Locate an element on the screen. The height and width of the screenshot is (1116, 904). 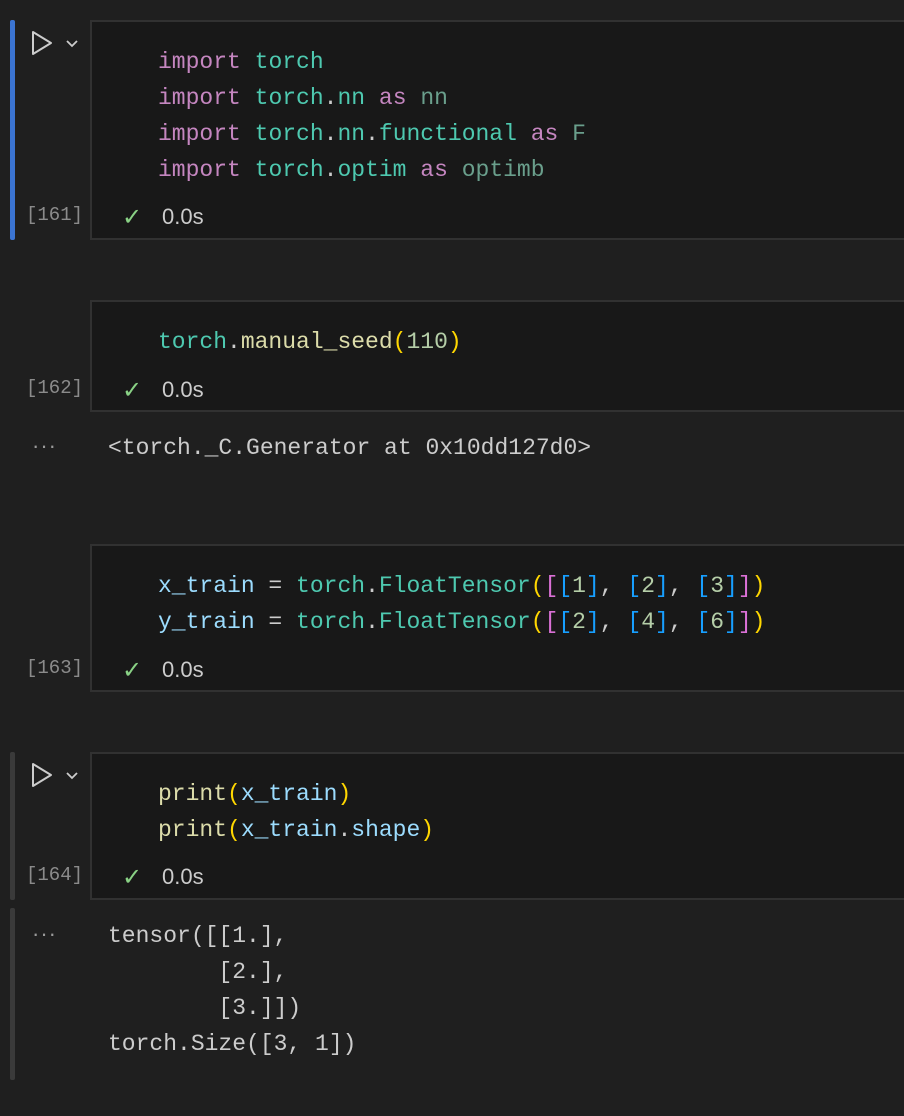
cell-hover-indicator is located at coordinates (12, 826).